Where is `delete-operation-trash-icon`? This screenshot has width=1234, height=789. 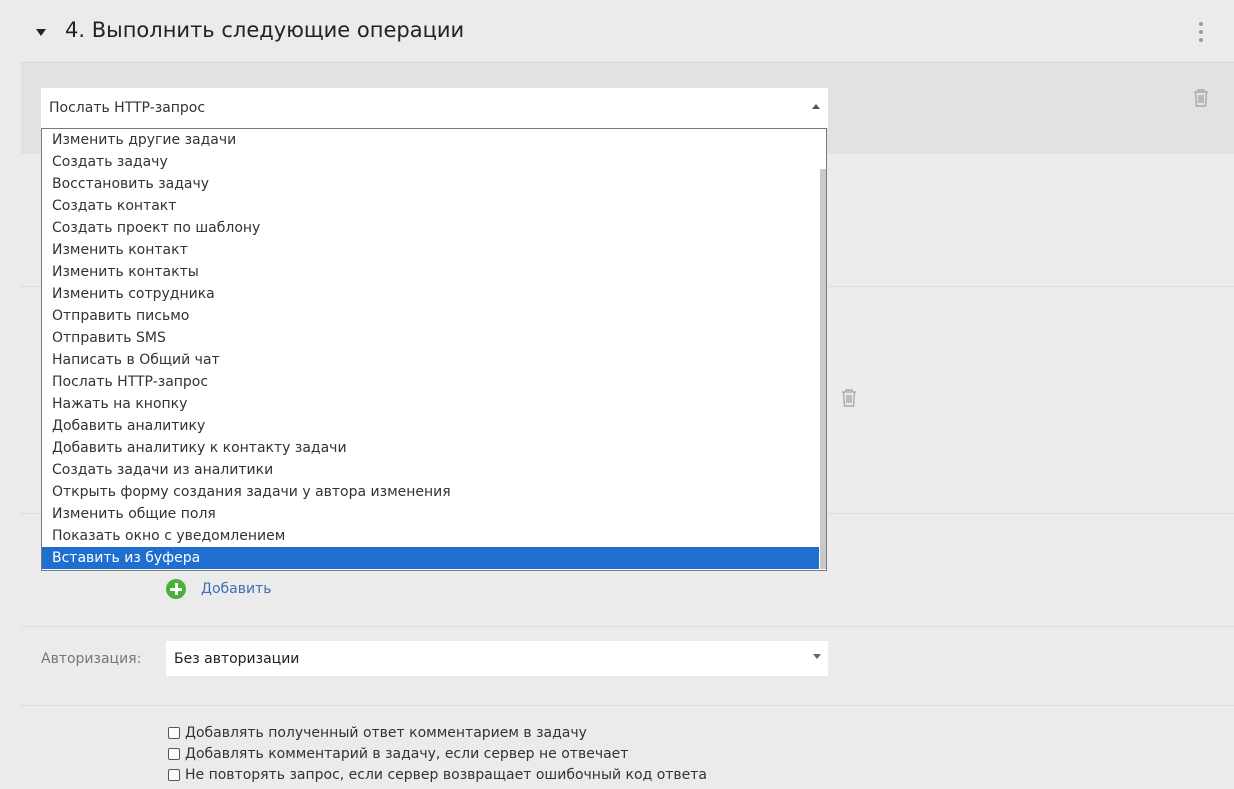 delete-operation-trash-icon is located at coordinates (1201, 100).